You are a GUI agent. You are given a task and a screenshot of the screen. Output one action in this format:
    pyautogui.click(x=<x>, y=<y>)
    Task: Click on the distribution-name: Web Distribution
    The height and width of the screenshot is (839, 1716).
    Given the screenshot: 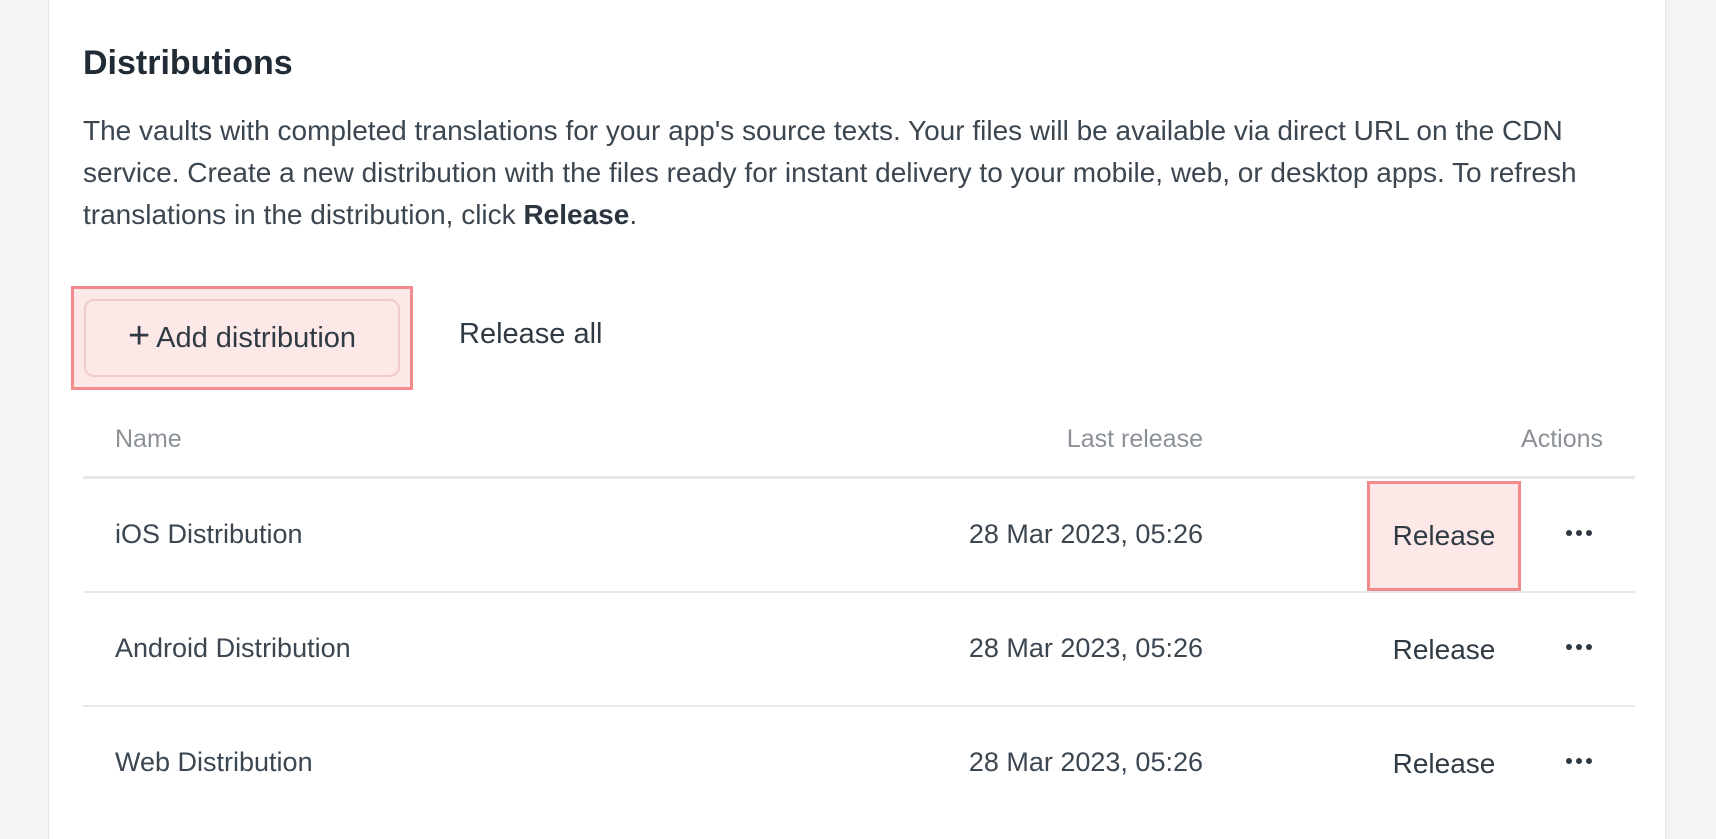 What is the action you would take?
    pyautogui.click(x=214, y=762)
    